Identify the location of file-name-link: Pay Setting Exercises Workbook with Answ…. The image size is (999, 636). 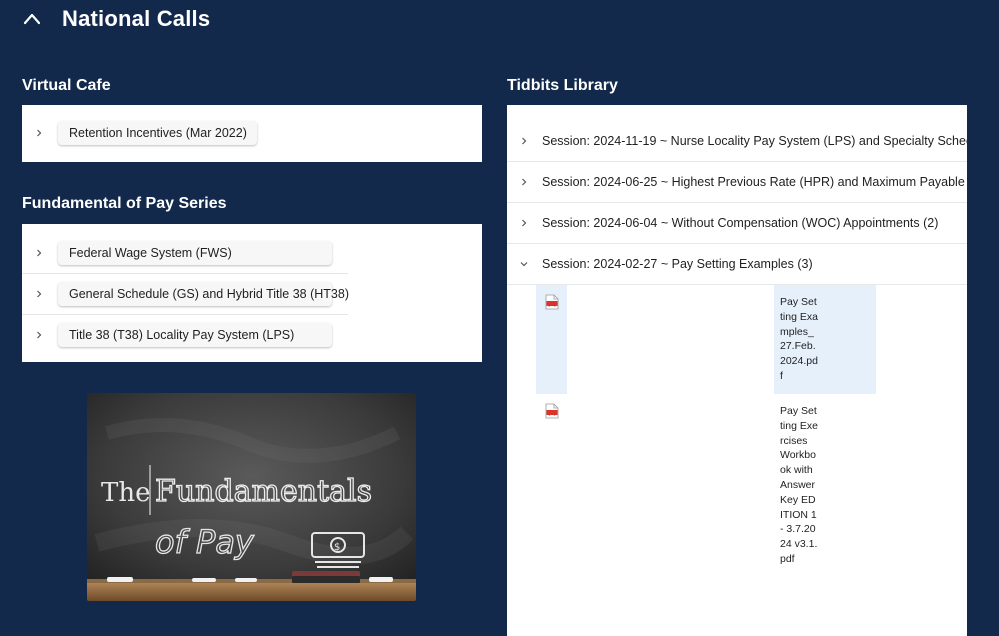
(799, 485).